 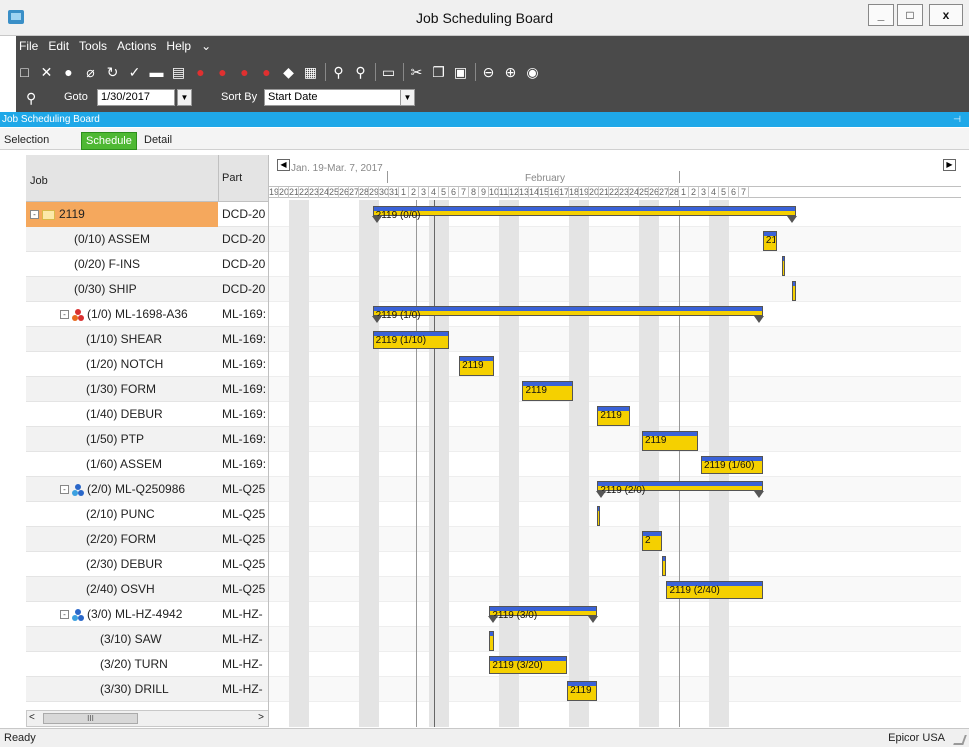 I want to click on menu-actions: Actions, so click(x=136, y=48).